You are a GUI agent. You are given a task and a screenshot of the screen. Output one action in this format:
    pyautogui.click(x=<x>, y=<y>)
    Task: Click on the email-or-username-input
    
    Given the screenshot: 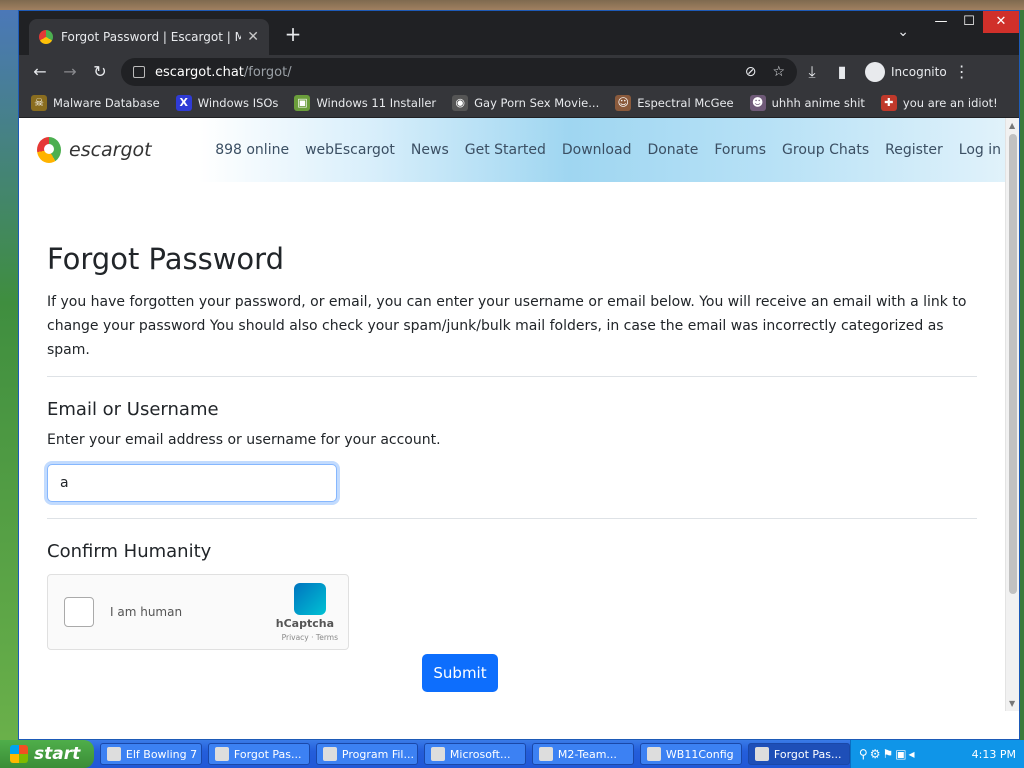 What is the action you would take?
    pyautogui.click(x=192, y=483)
    